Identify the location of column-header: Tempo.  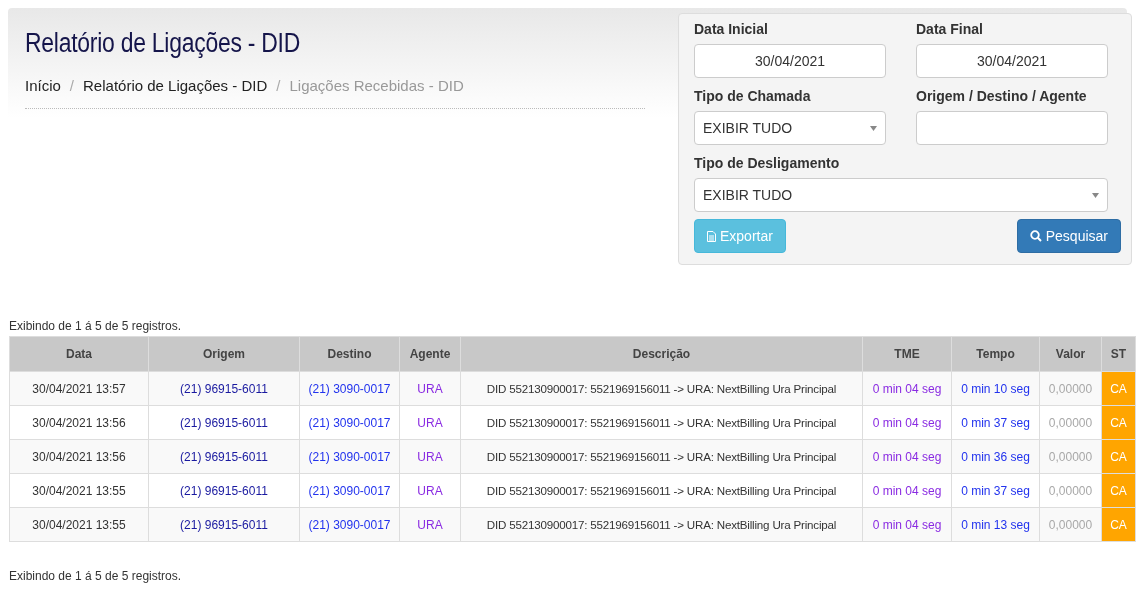
(995, 354).